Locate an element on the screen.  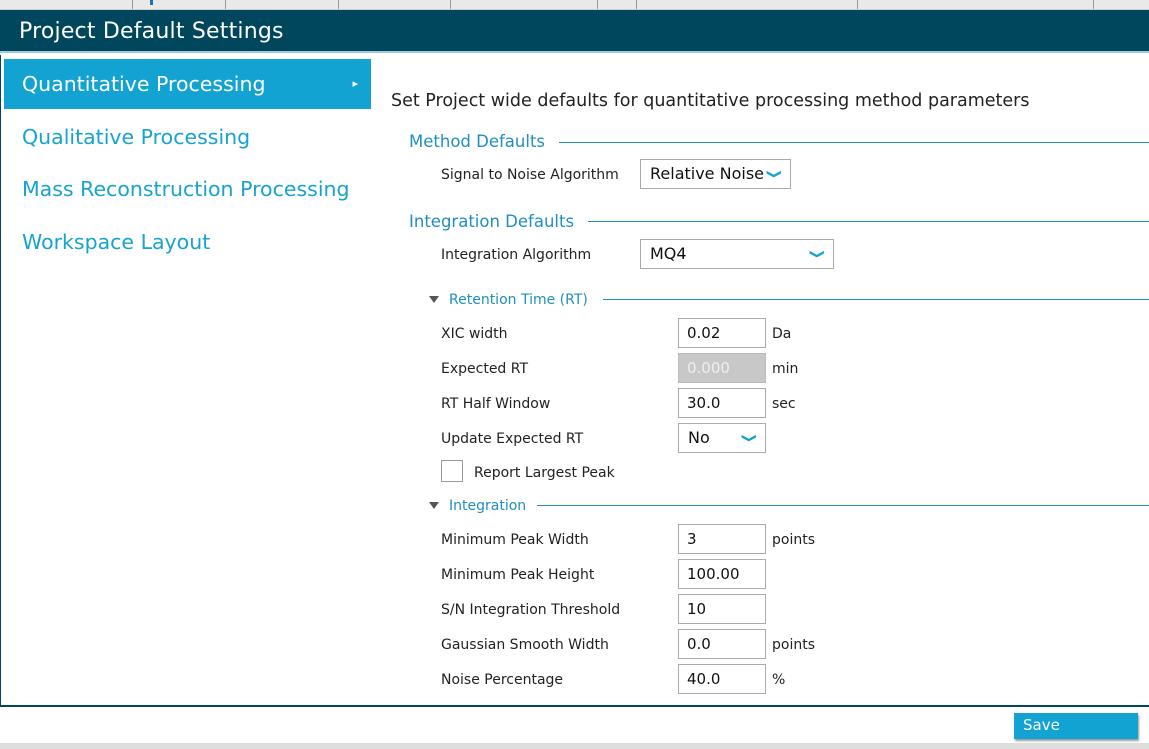
sn-threshold-input: 10 is located at coordinates (722, 609).